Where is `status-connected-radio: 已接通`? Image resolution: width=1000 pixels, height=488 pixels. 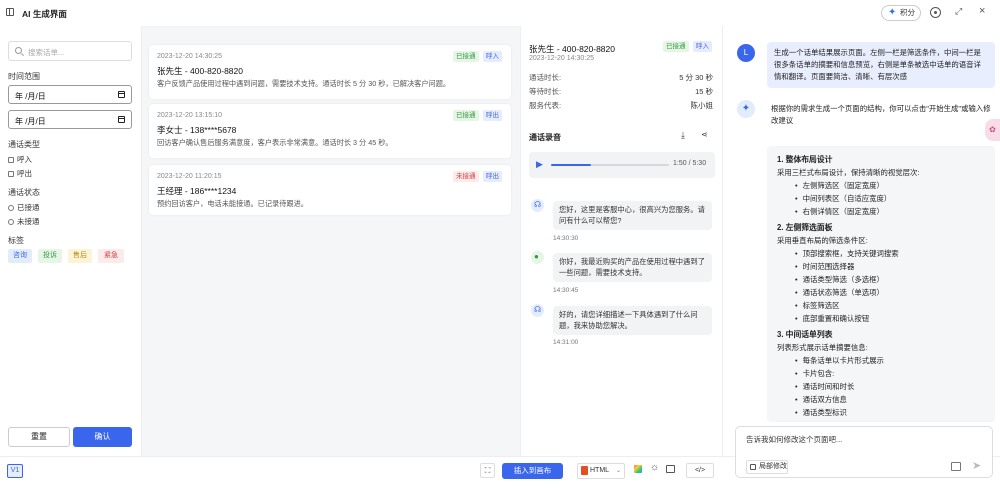 status-connected-radio: 已接通 is located at coordinates (24, 207).